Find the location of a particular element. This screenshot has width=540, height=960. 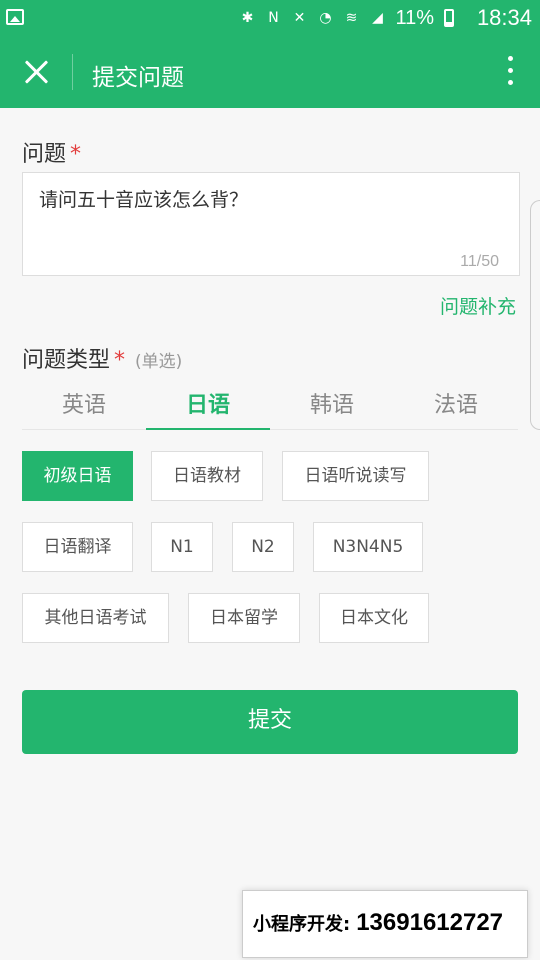

question-supplement-link: 问题补充 is located at coordinates (478, 305).